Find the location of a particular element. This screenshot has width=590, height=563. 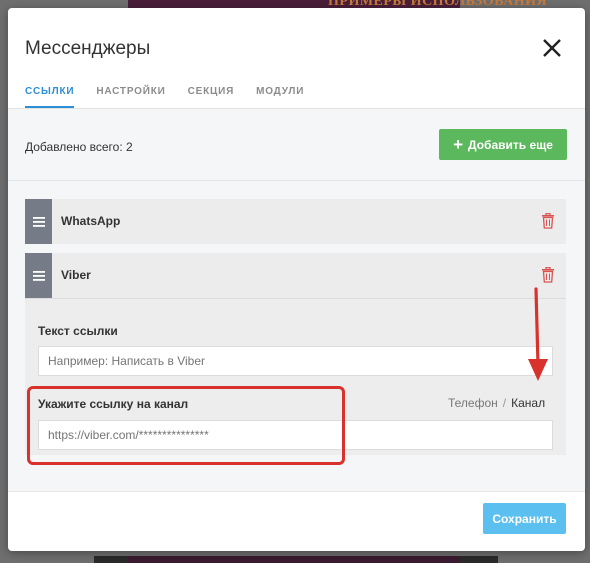

annotation-arrow-icon is located at coordinates (538, 334).